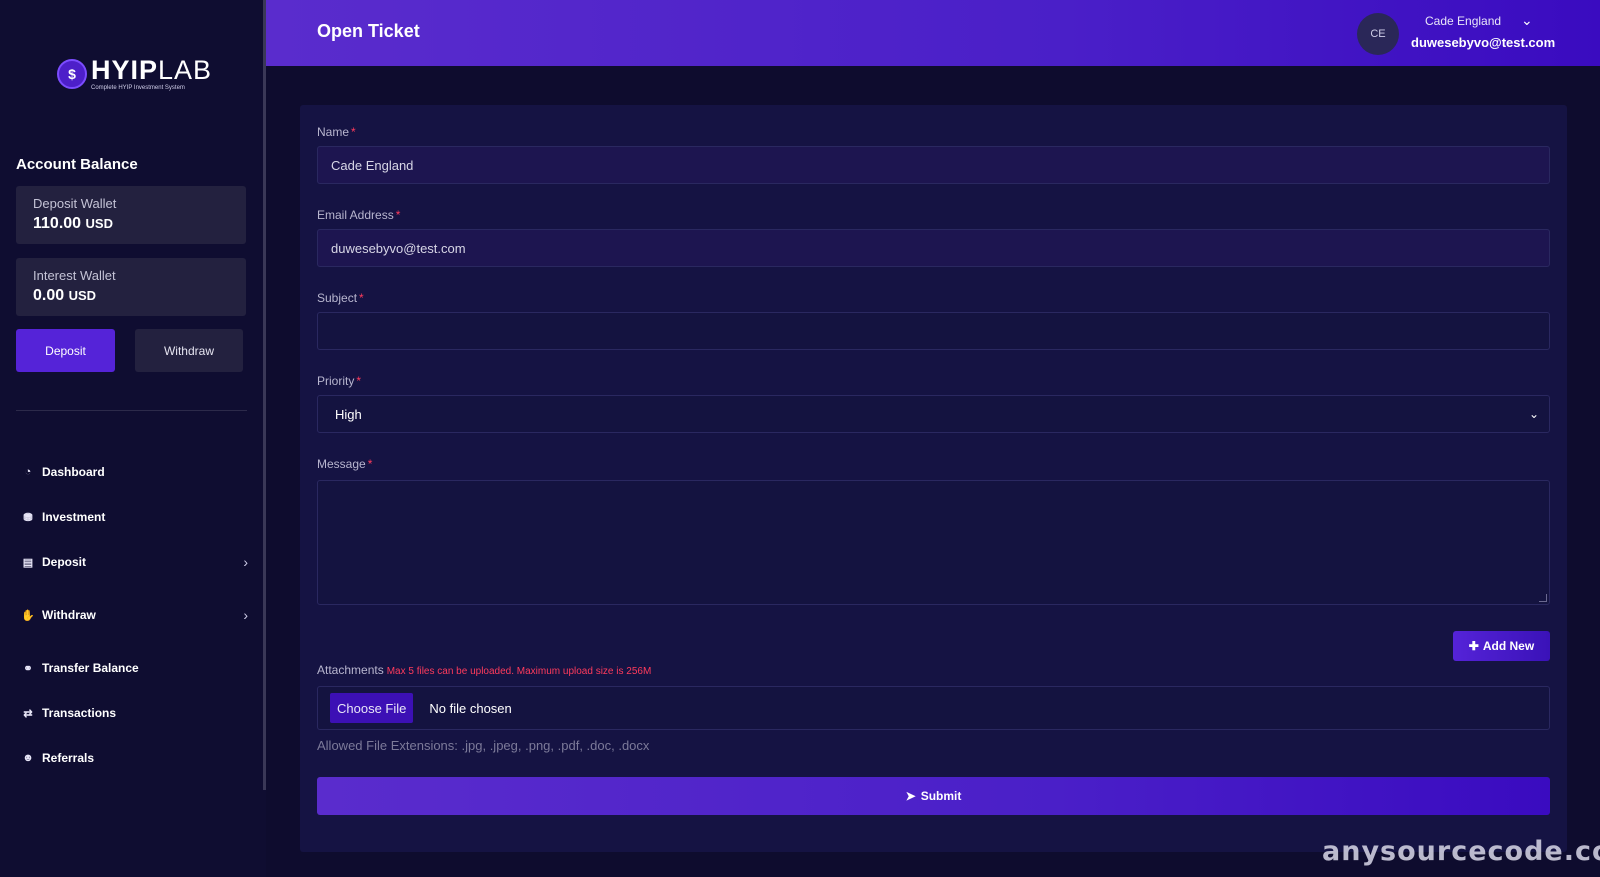 The height and width of the screenshot is (877, 1600). I want to click on logo-text-bold: HYIP, so click(125, 70).